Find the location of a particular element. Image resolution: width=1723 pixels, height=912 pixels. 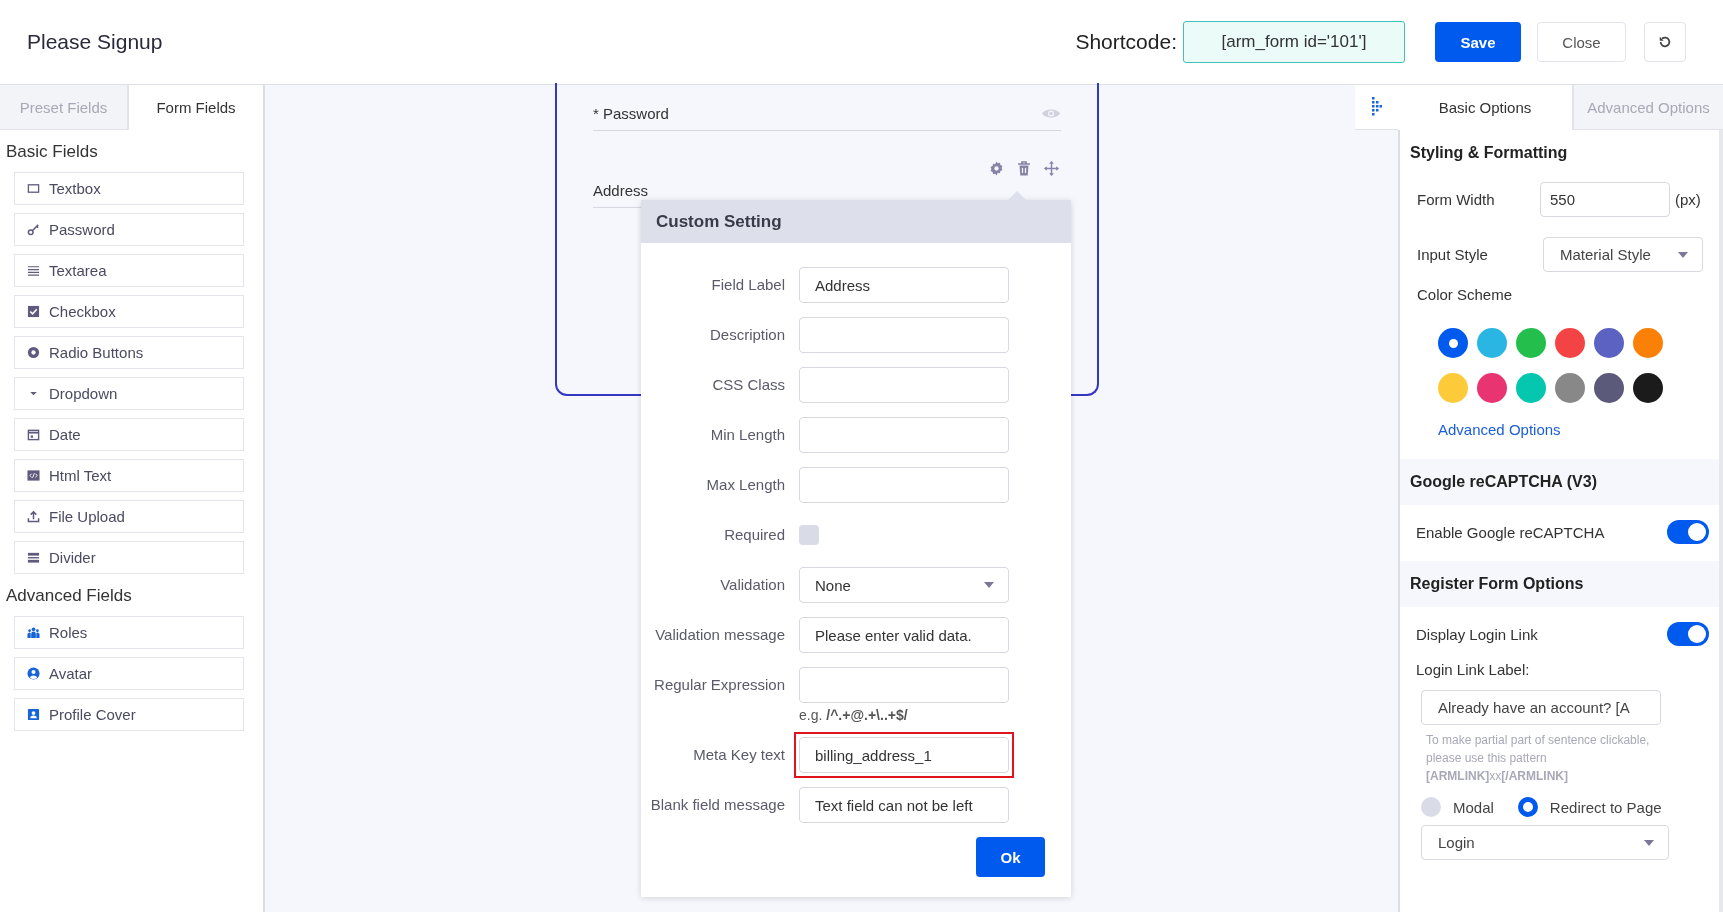

option-label: Form Width is located at coordinates (1456, 199).